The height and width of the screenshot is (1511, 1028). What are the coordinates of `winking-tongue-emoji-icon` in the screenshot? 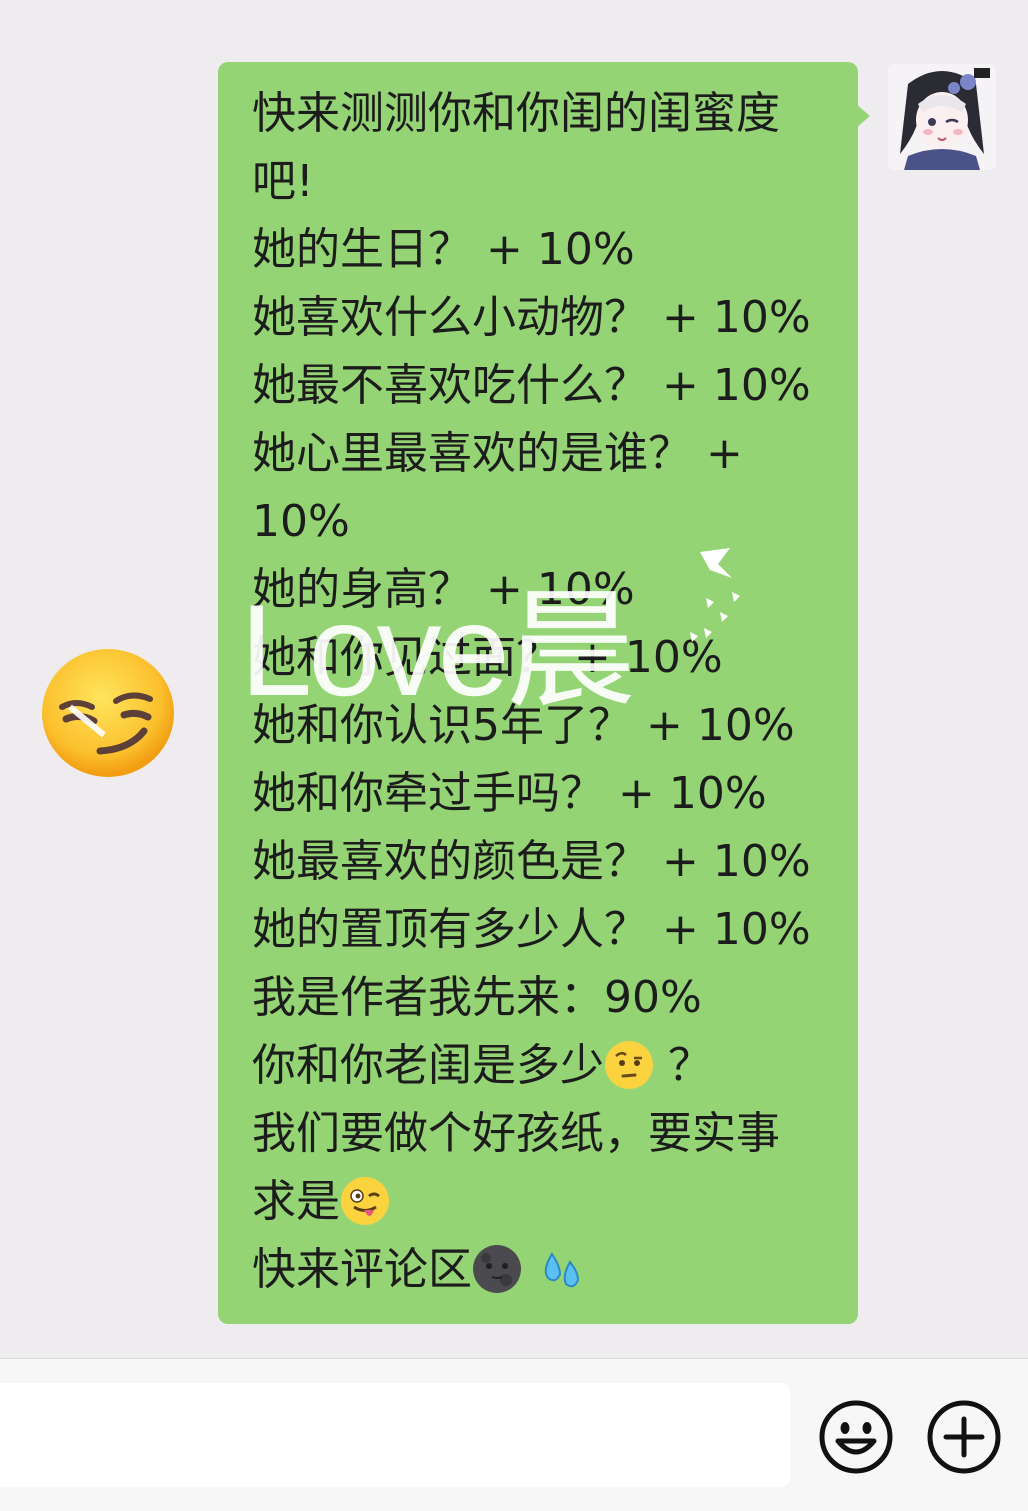 It's located at (365, 1201).